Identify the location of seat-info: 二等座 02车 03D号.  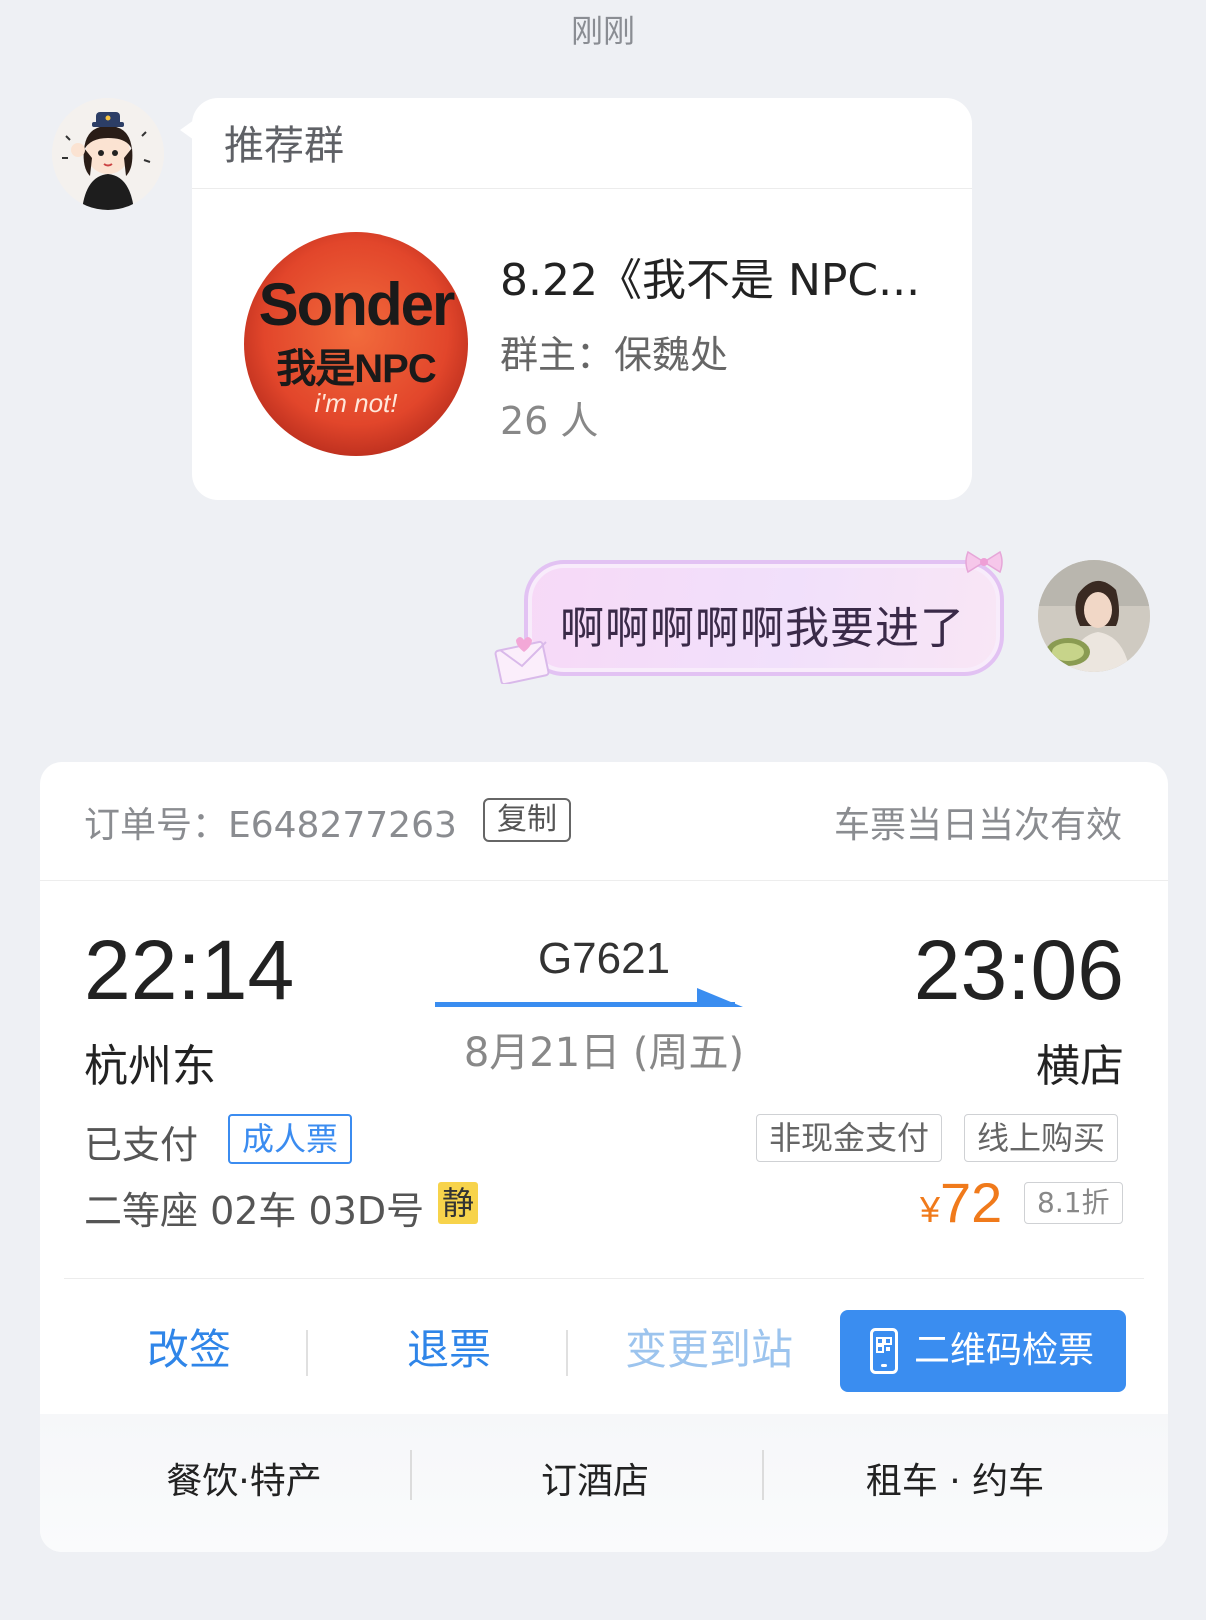
(254, 1211).